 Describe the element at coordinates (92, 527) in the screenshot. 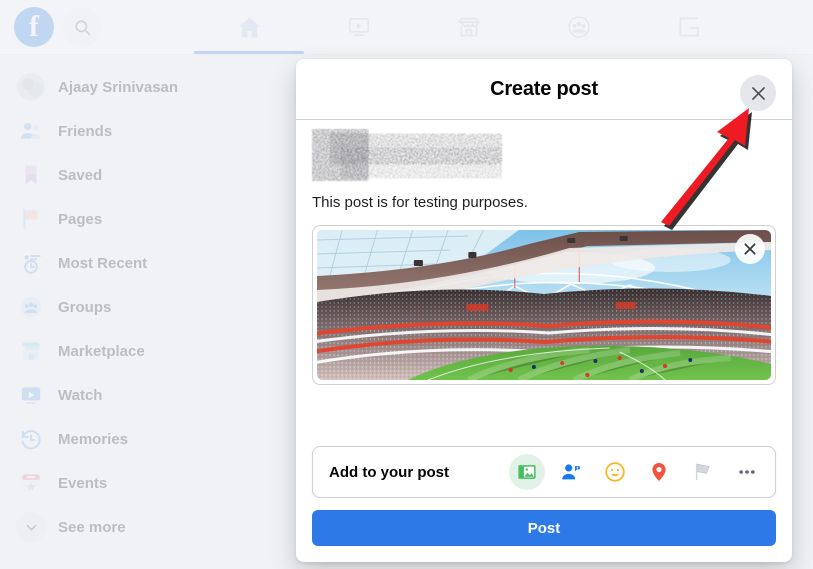

I see `sidebar-item-label: See more` at that location.